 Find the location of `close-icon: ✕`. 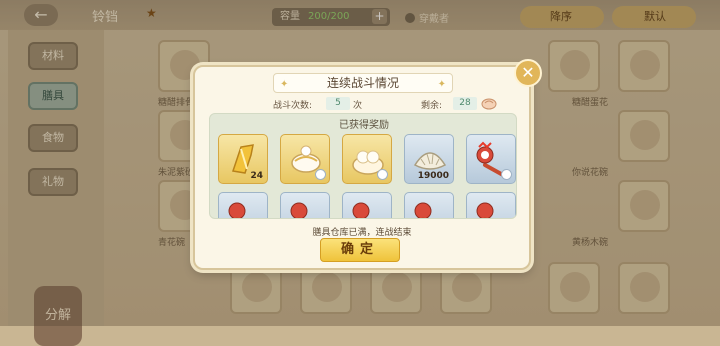

close-icon: ✕ is located at coordinates (528, 72).